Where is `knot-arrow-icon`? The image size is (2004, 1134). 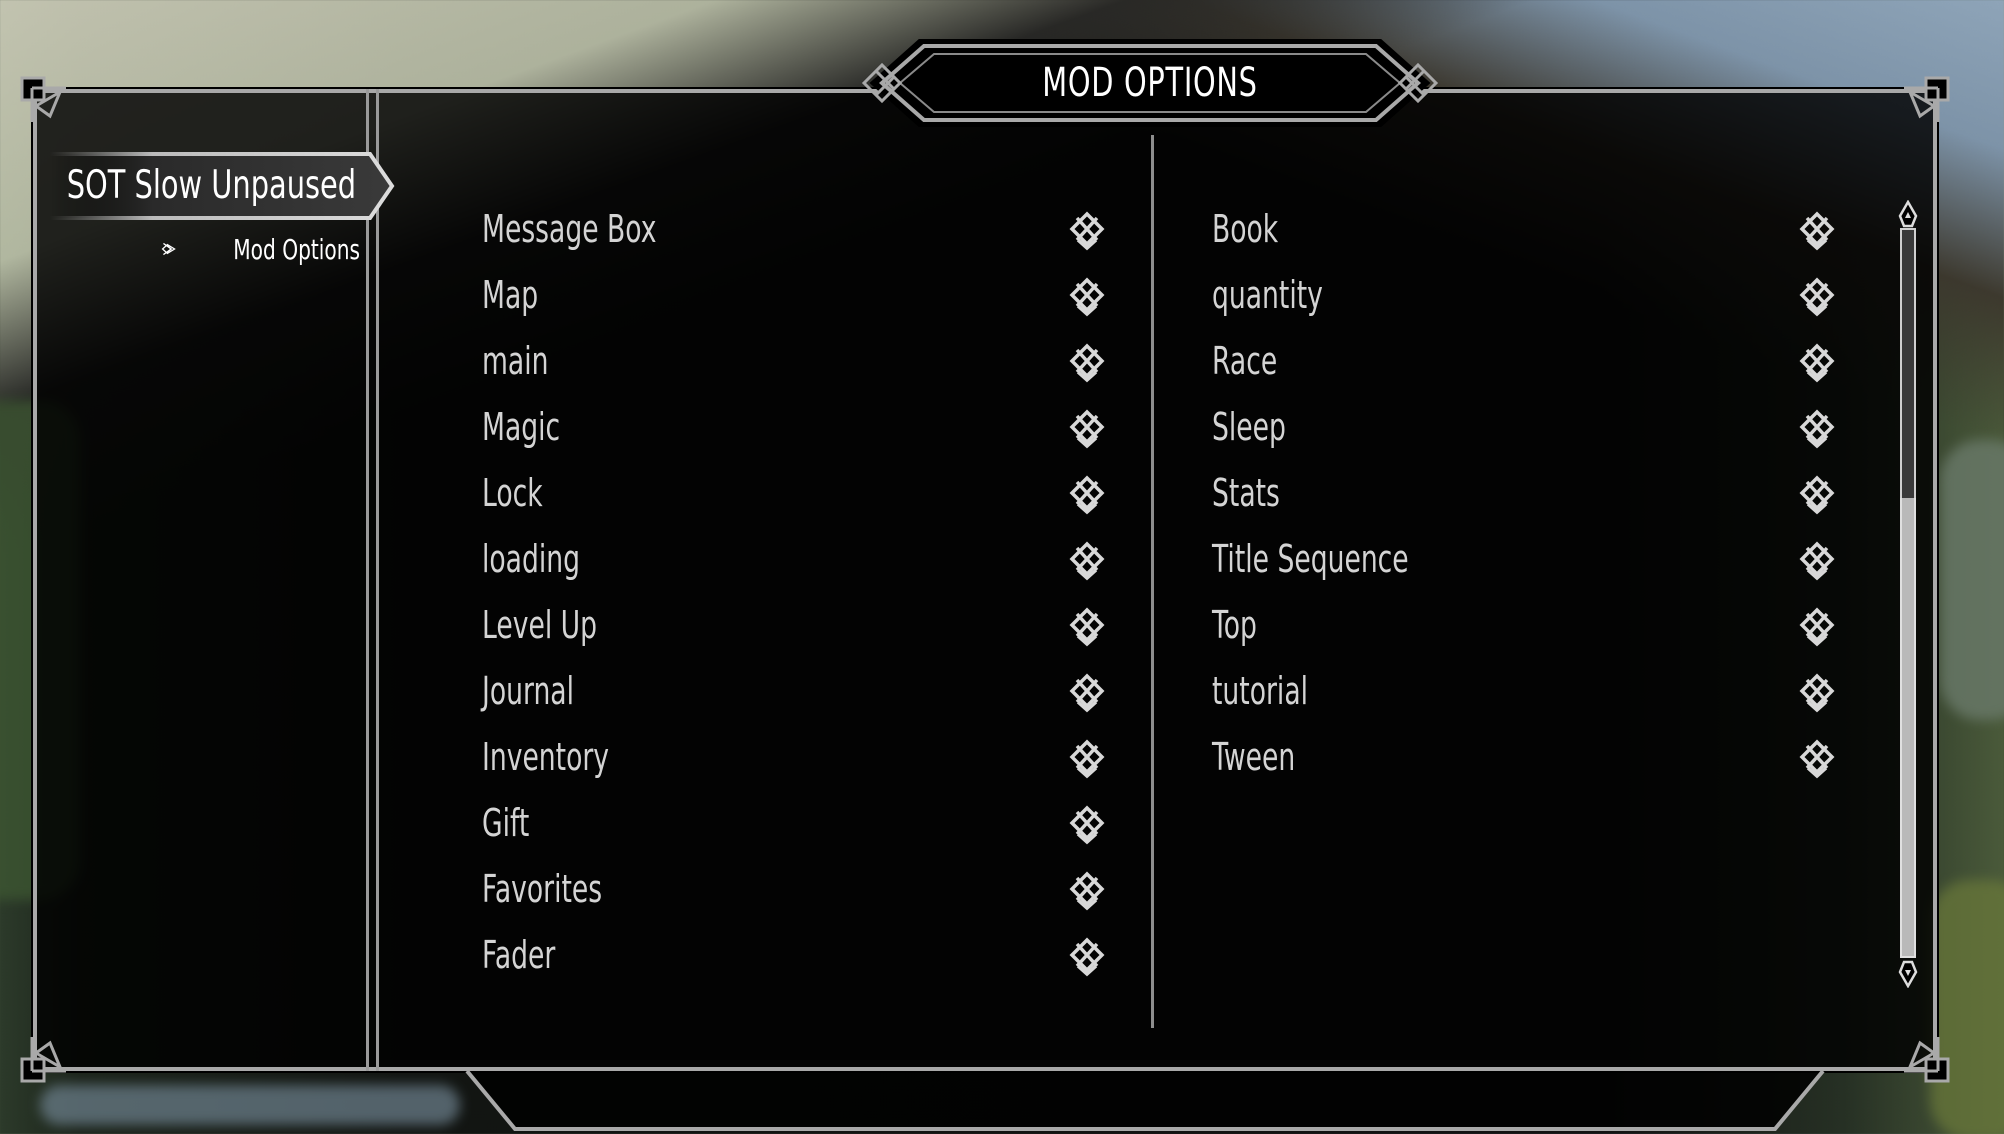
knot-arrow-icon is located at coordinates (168, 249).